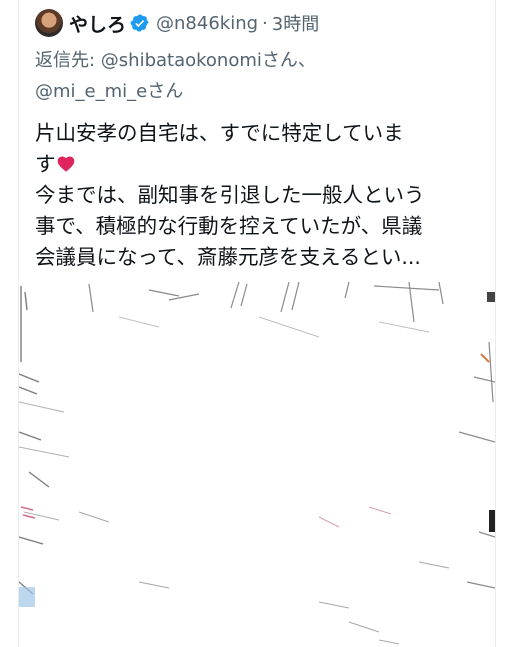 This screenshot has width=506, height=647. I want to click on tweet-text-fragment: す, so click(45, 164).